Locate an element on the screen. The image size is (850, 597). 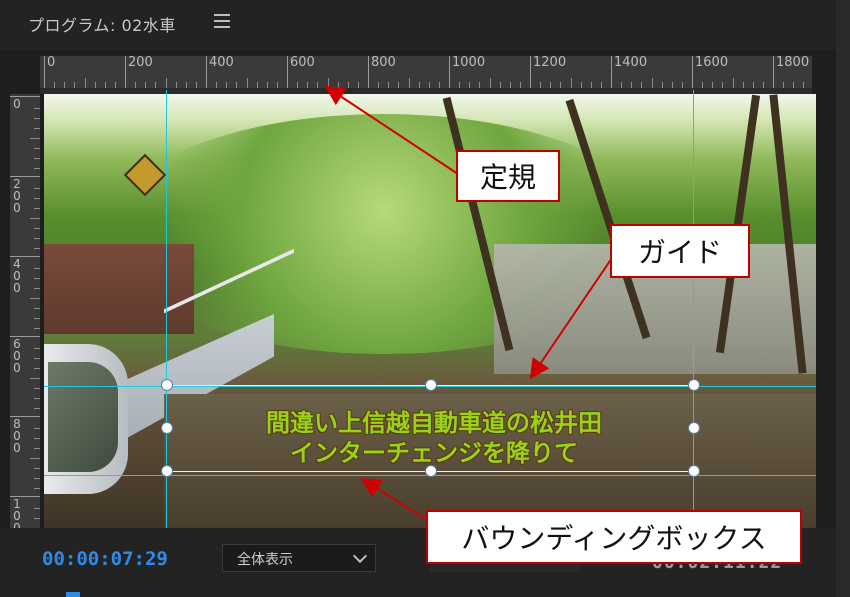
caption-text: 間違い上信越自動車道の松井田 インターチェンジを降りて is located at coordinates (434, 438).